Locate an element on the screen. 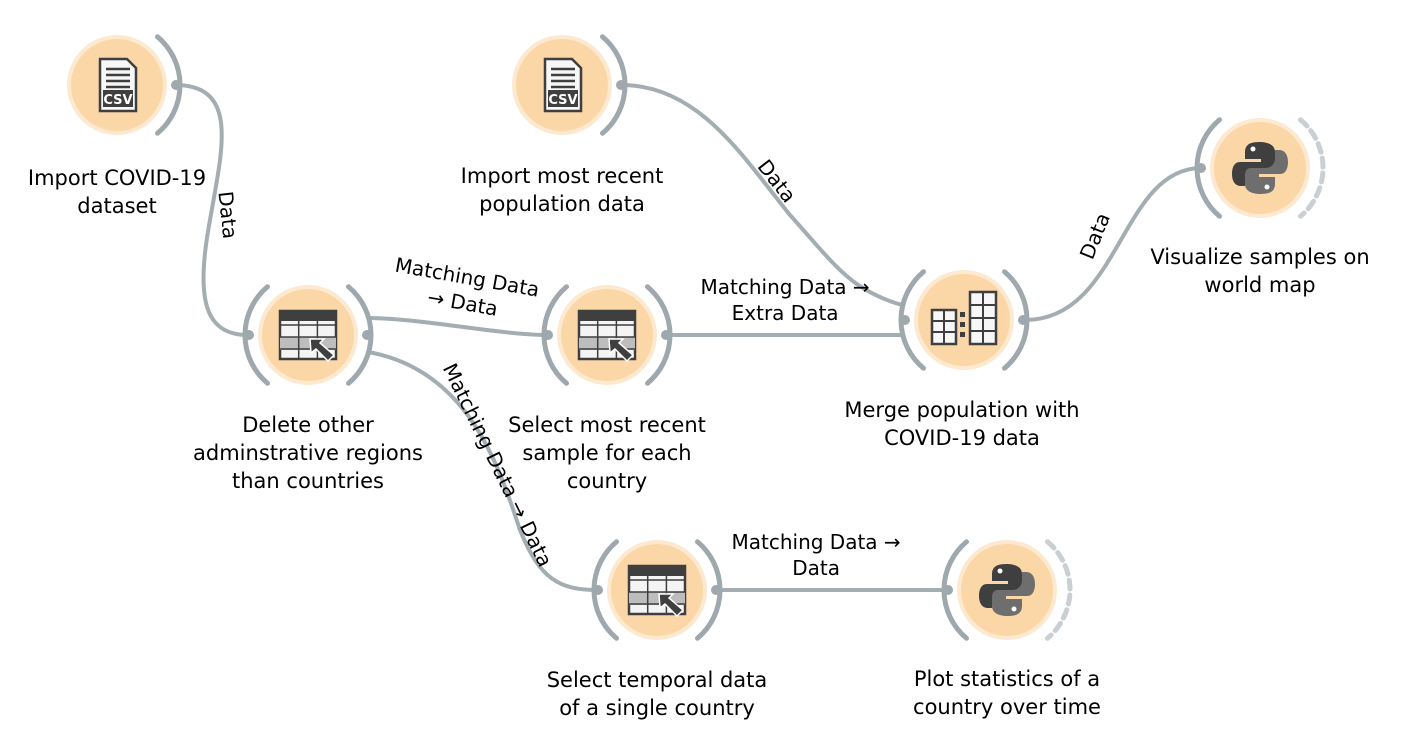 The width and height of the screenshot is (1411, 733). node-caption-import-population: Import most recent population data is located at coordinates (562, 190).